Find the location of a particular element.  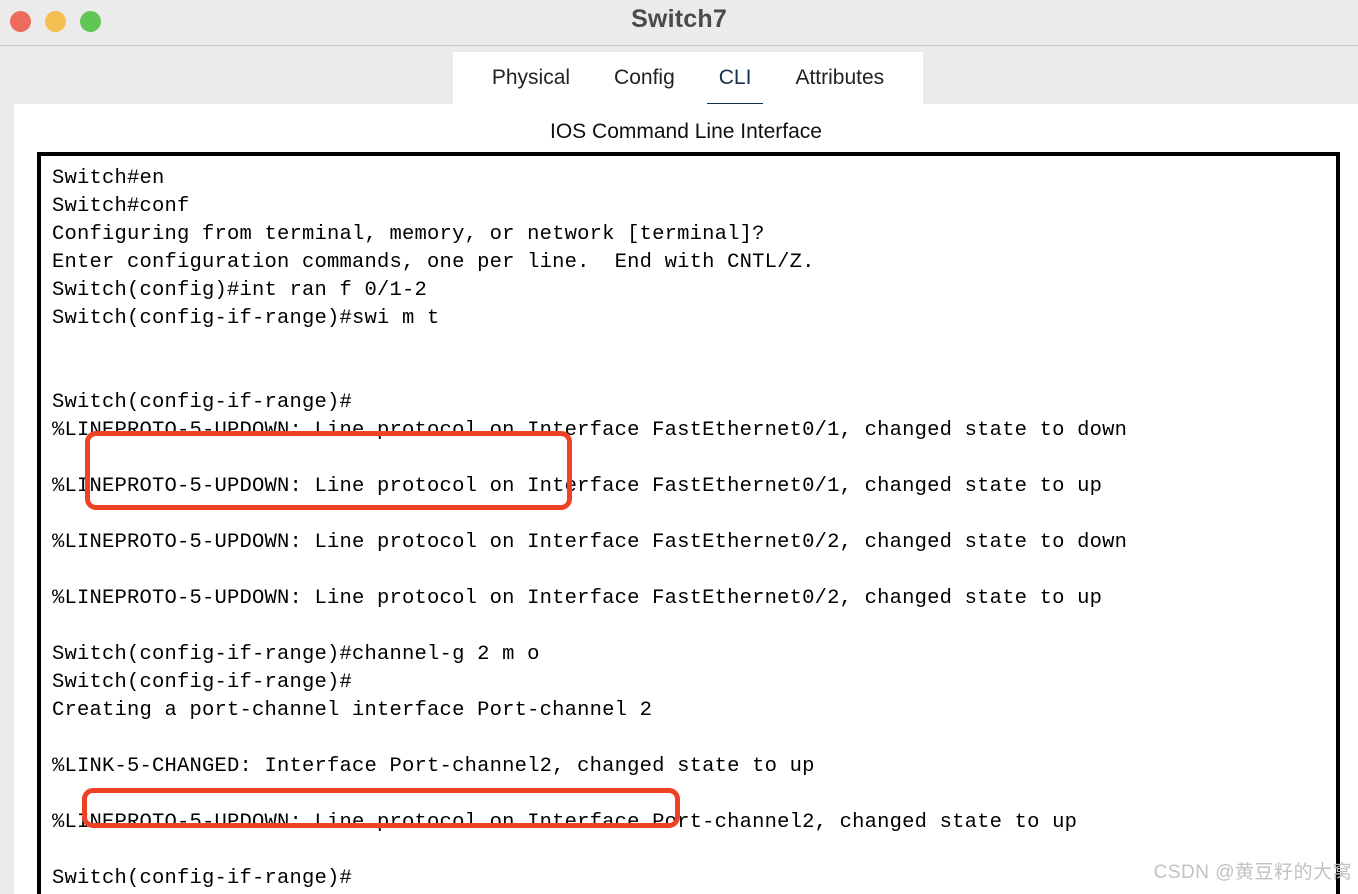

terminal-line: Switch(config)#int ran f 0/1-2 is located at coordinates (240, 290).